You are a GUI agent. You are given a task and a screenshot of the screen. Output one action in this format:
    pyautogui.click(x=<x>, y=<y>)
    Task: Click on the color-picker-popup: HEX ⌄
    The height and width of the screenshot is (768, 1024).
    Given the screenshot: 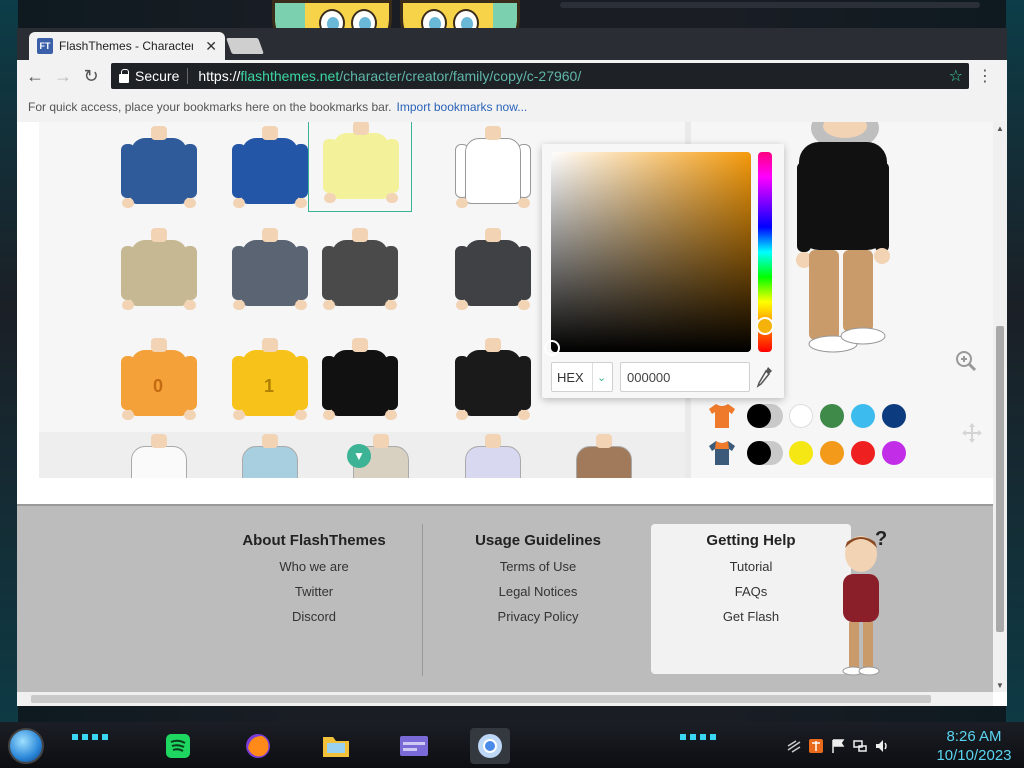 What is the action you would take?
    pyautogui.click(x=663, y=271)
    